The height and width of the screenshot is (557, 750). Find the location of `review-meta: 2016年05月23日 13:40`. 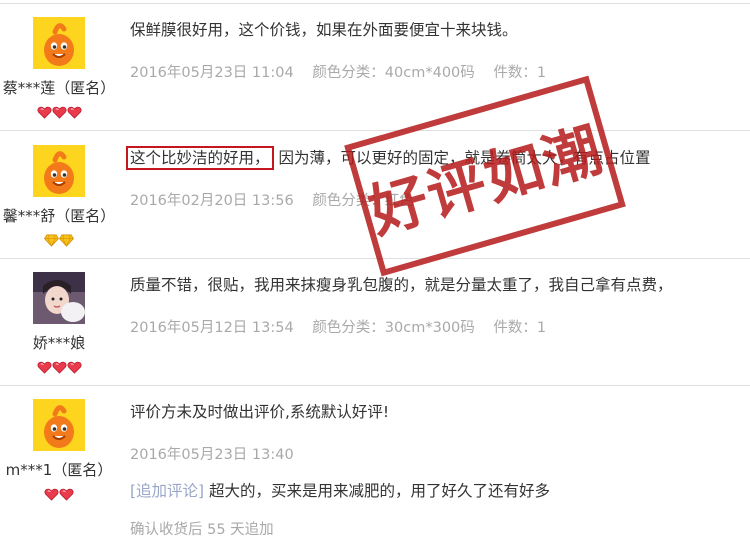

review-meta: 2016年05月23日 13:40 is located at coordinates (440, 453).